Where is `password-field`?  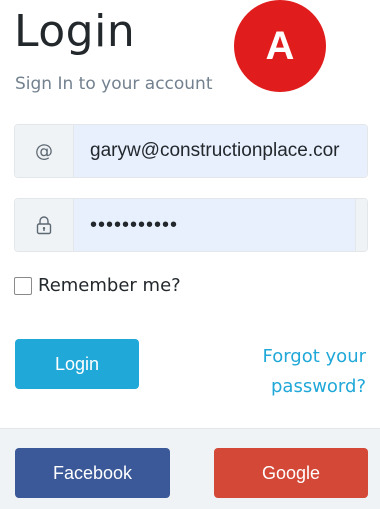 password-field is located at coordinates (214, 225).